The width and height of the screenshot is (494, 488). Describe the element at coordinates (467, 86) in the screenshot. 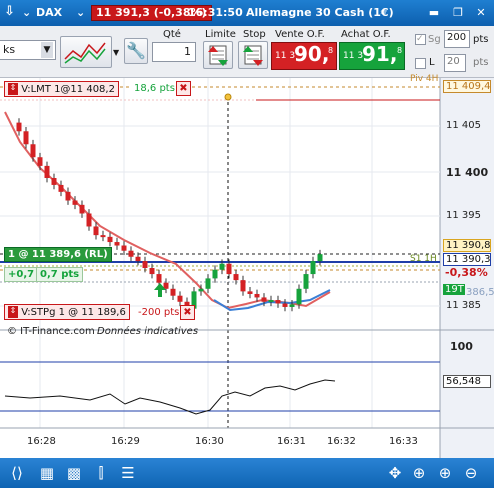

I see `pivot-value: 11 409,4` at that location.